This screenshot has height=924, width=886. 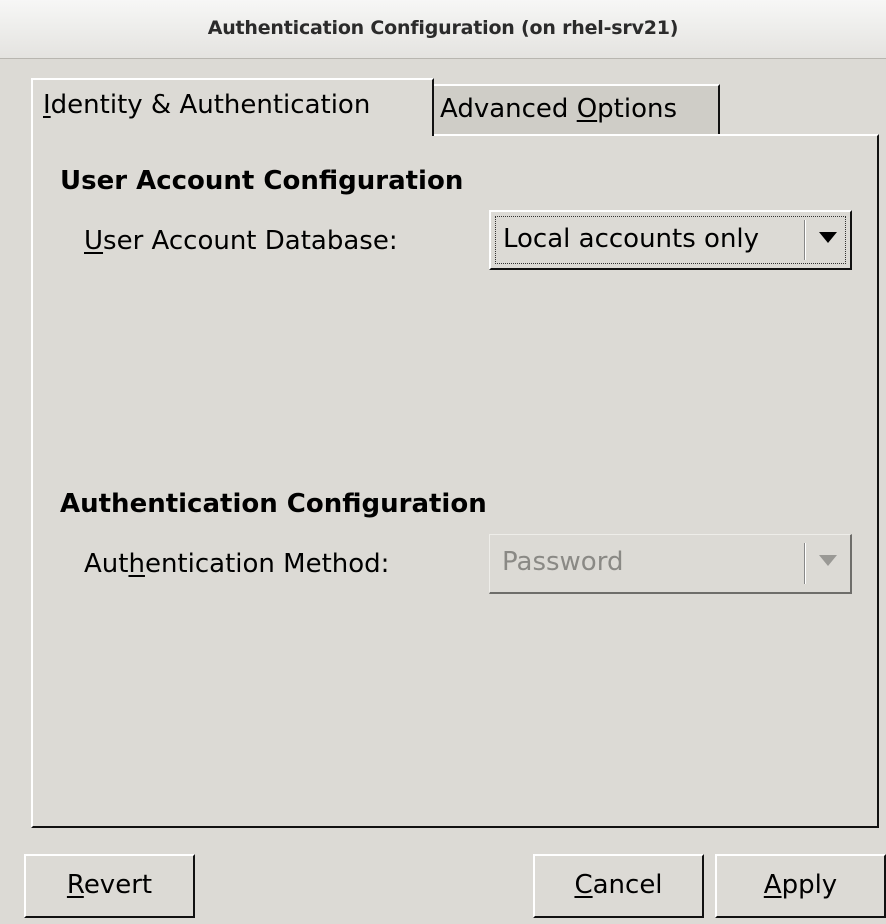 What do you see at coordinates (670, 564) in the screenshot?
I see `authentication-method-dropdown: Password` at bounding box center [670, 564].